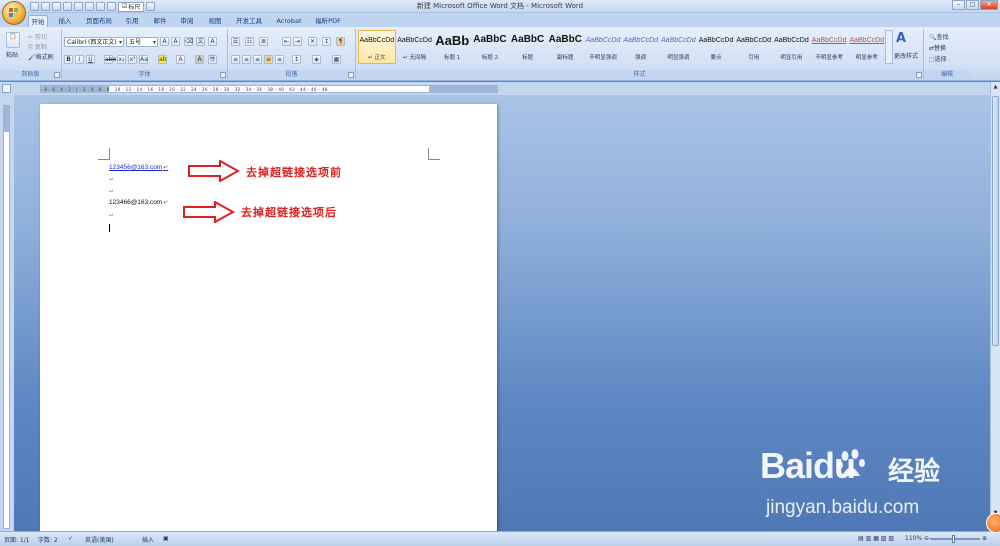  I want to click on vertical-ruler, so click(7, 313).